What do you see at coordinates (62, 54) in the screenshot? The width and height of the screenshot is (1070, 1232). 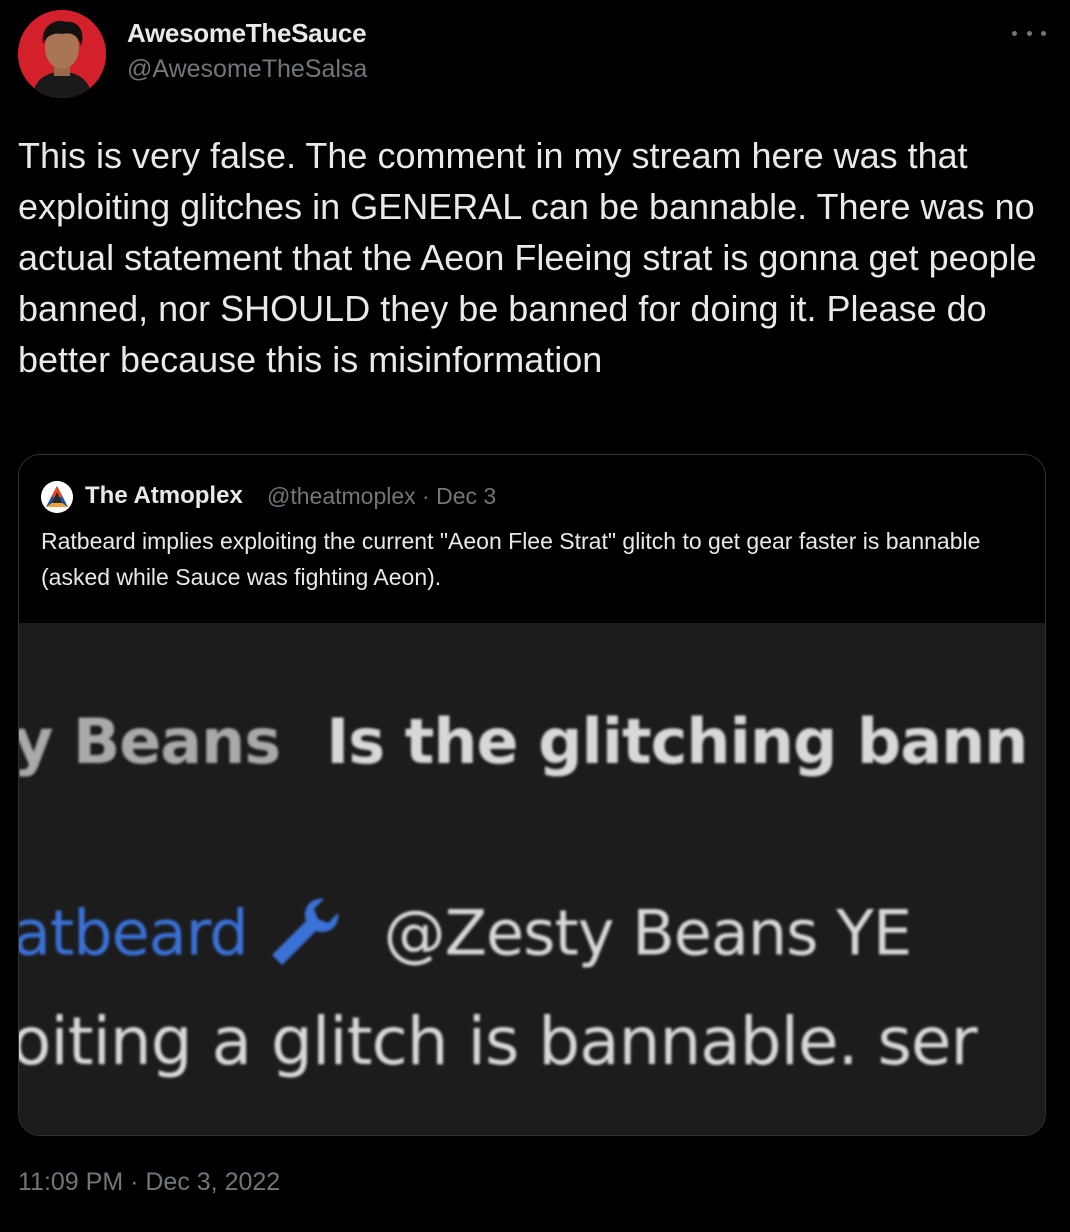 I see `avatar` at bounding box center [62, 54].